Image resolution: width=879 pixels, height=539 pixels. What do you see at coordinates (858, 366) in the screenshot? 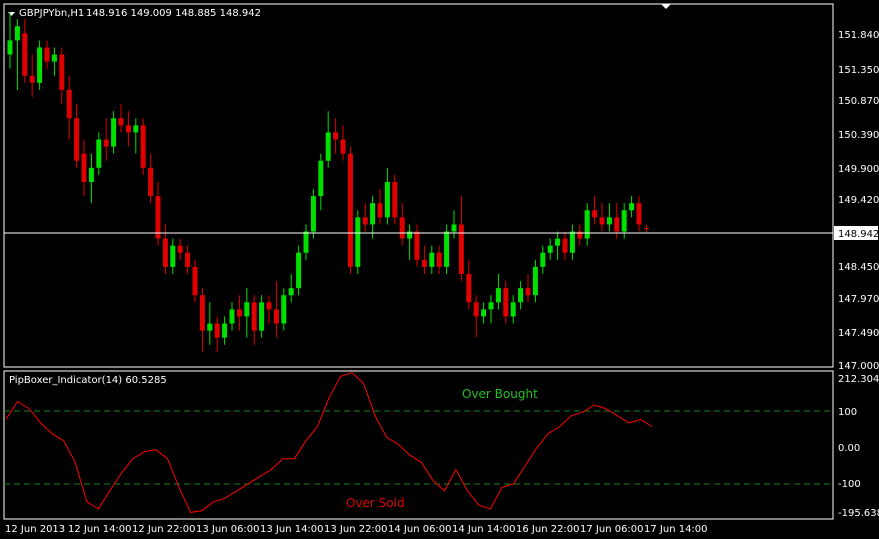
I see `price-tick: 147.000` at bounding box center [858, 366].